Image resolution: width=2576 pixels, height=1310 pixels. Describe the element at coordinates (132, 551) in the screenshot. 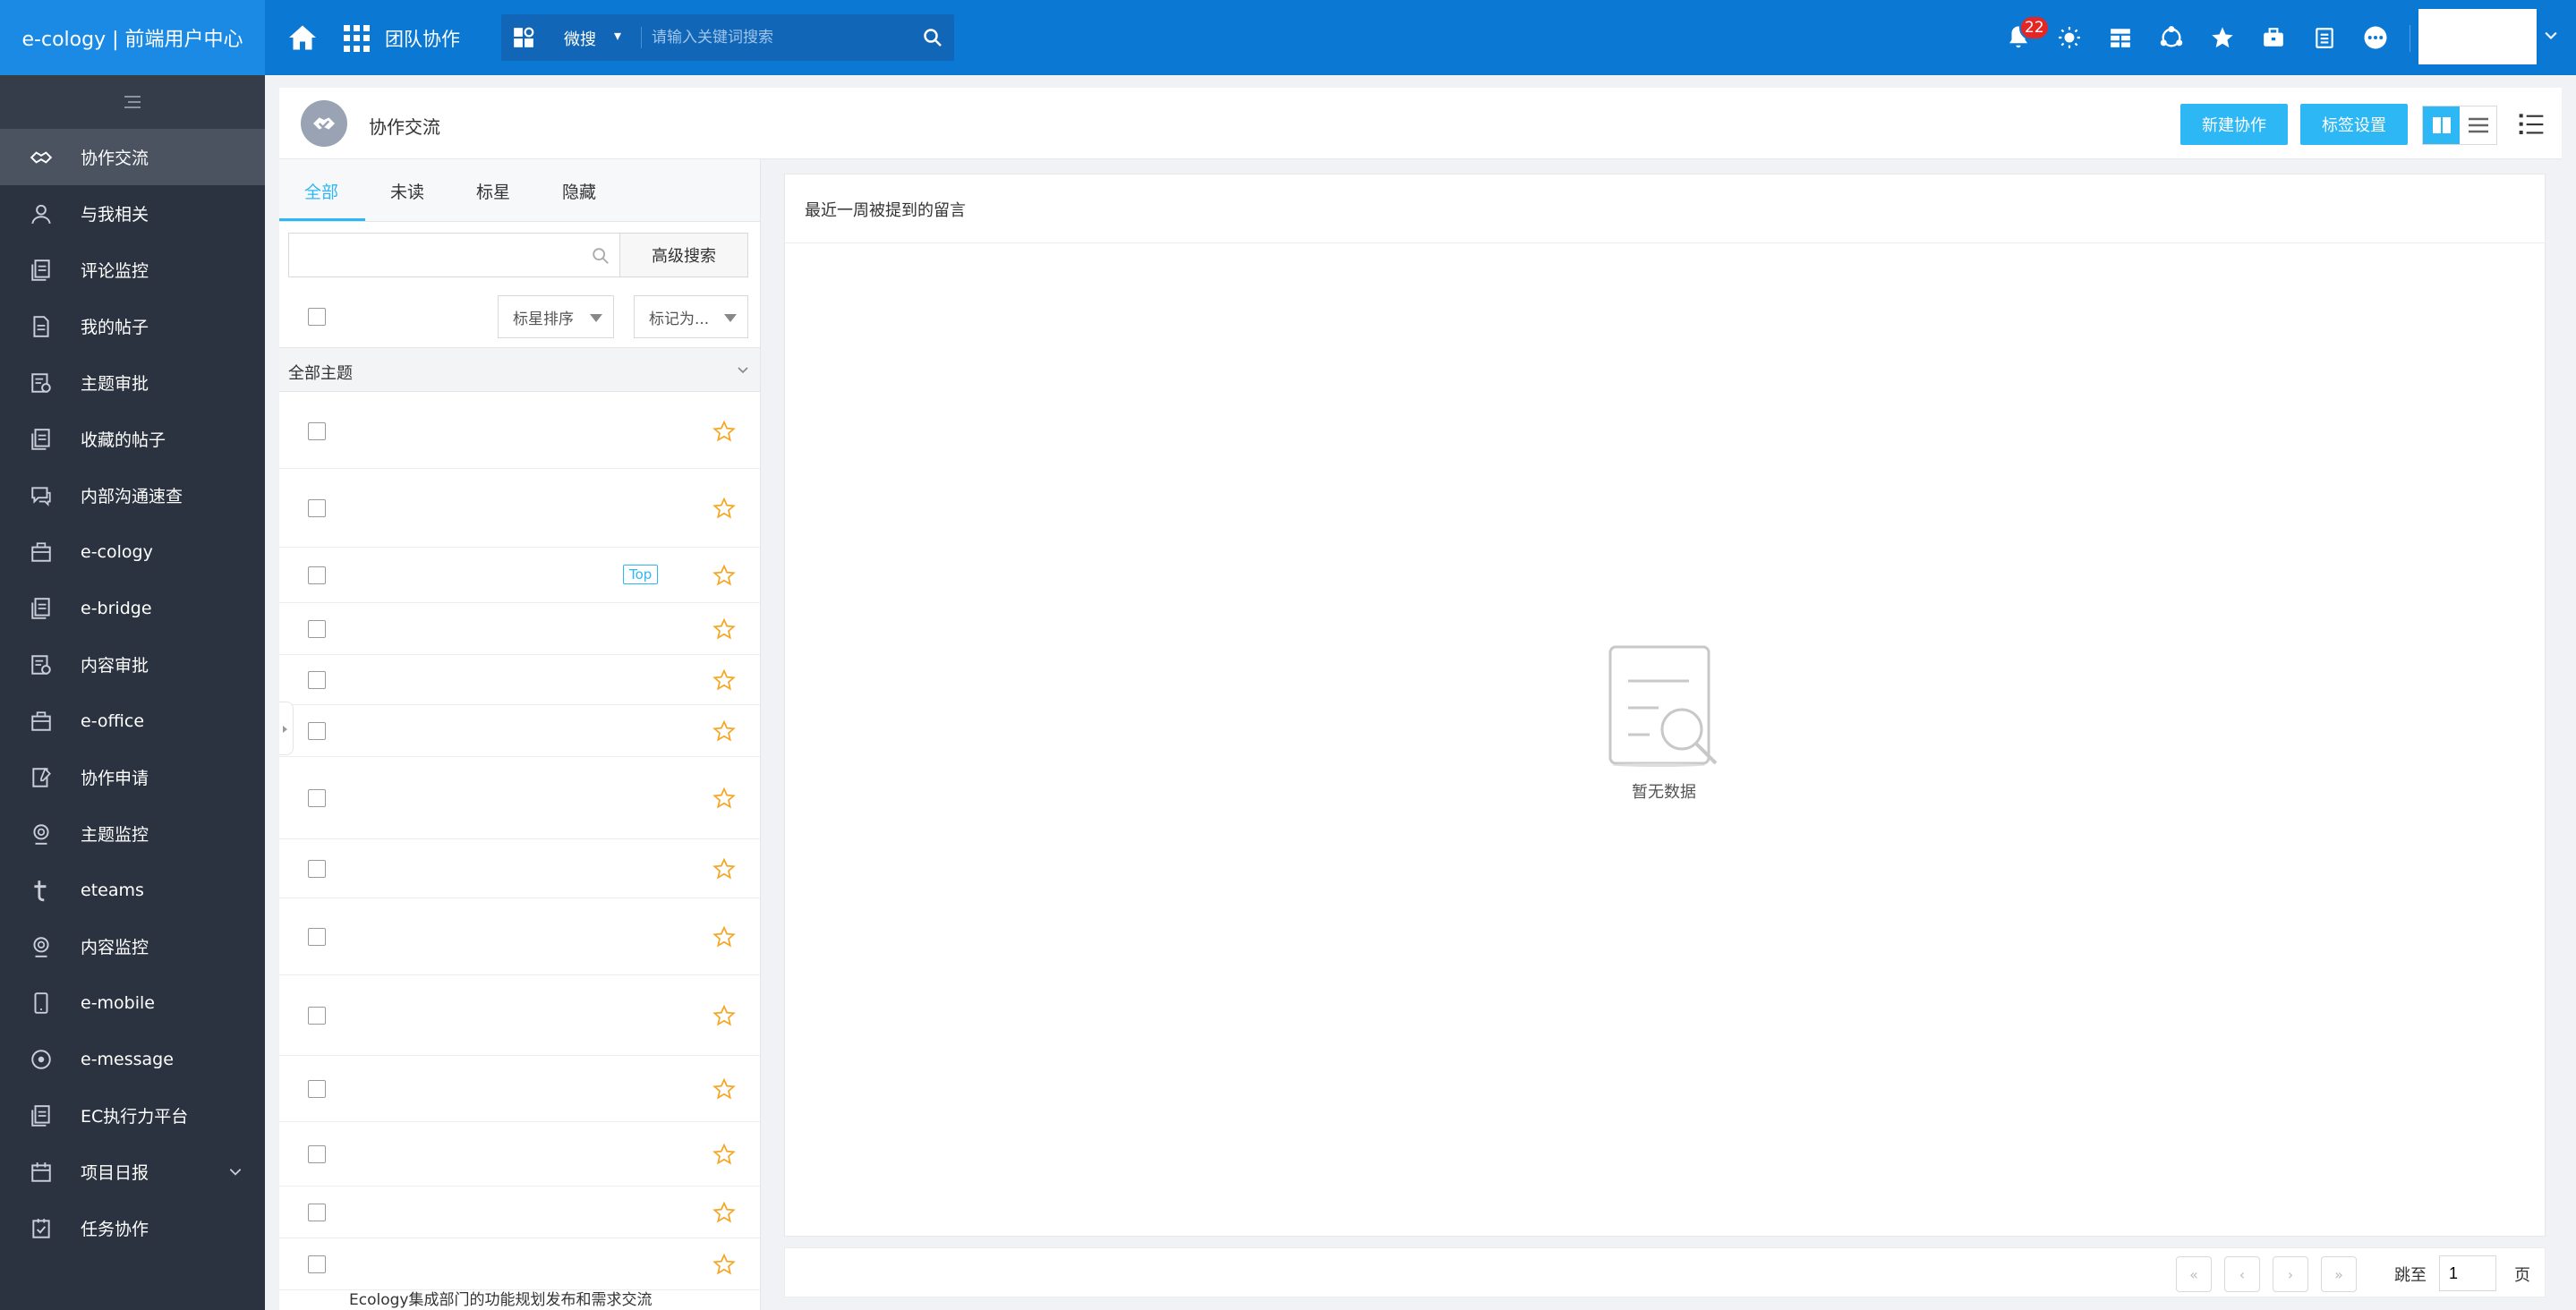

I see `sidebar-item: e-cology` at that location.